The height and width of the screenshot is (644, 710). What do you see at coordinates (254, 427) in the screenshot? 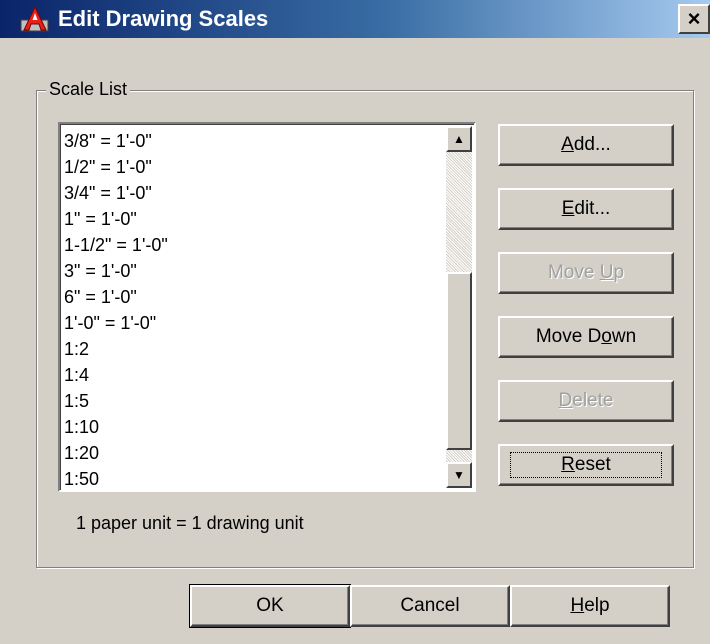
I see `scale-list-item: 1:10` at bounding box center [254, 427].